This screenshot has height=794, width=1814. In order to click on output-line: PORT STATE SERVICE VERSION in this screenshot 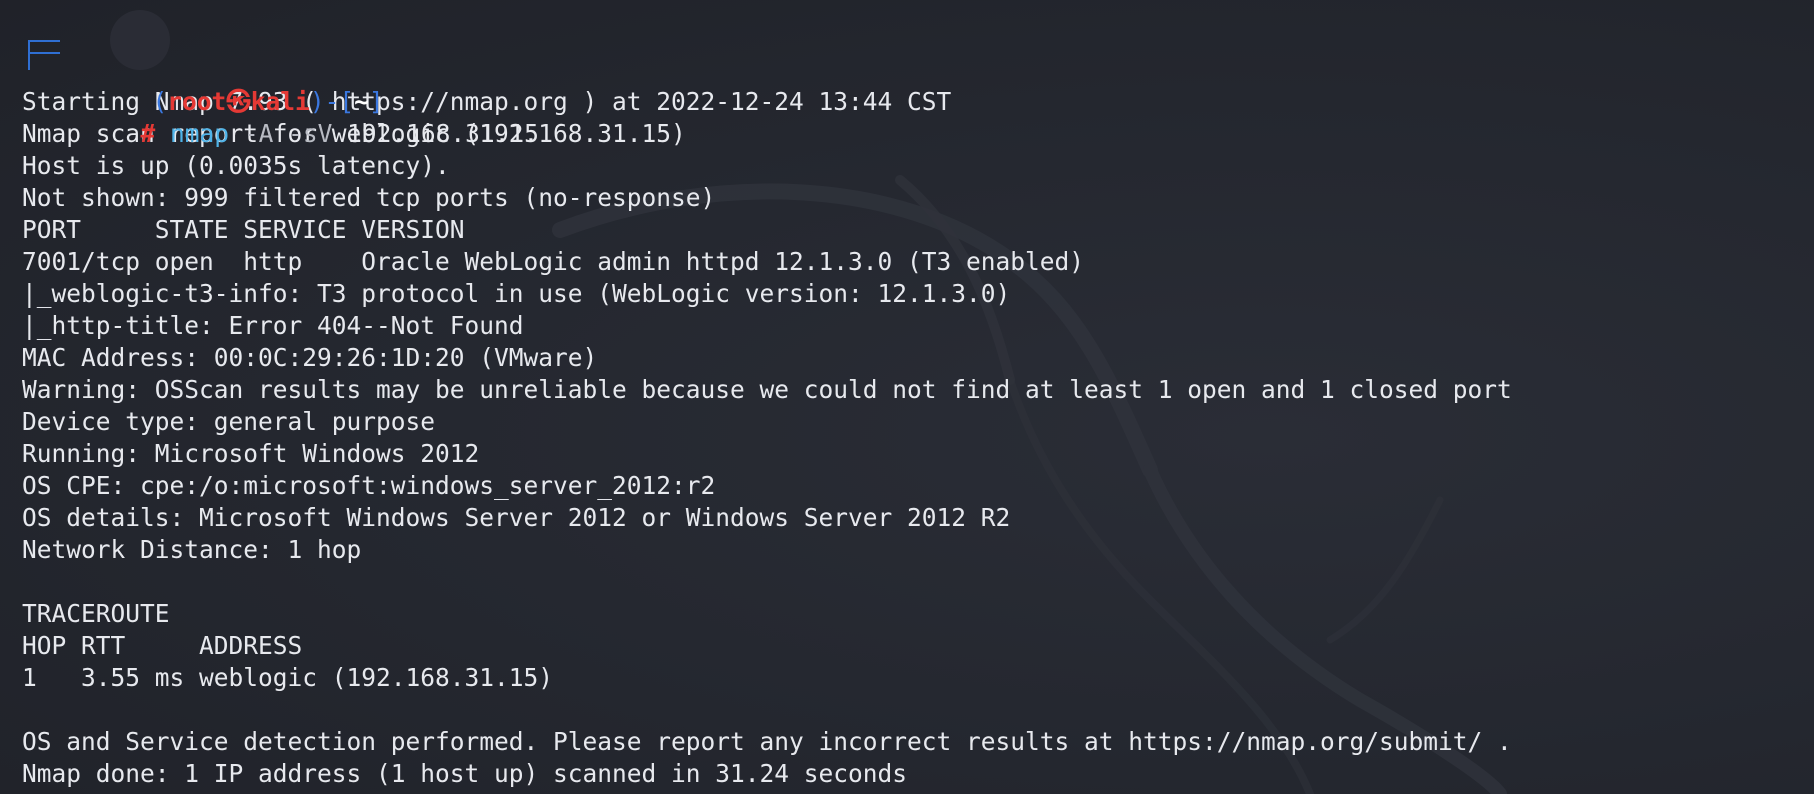, I will do `click(243, 229)`.